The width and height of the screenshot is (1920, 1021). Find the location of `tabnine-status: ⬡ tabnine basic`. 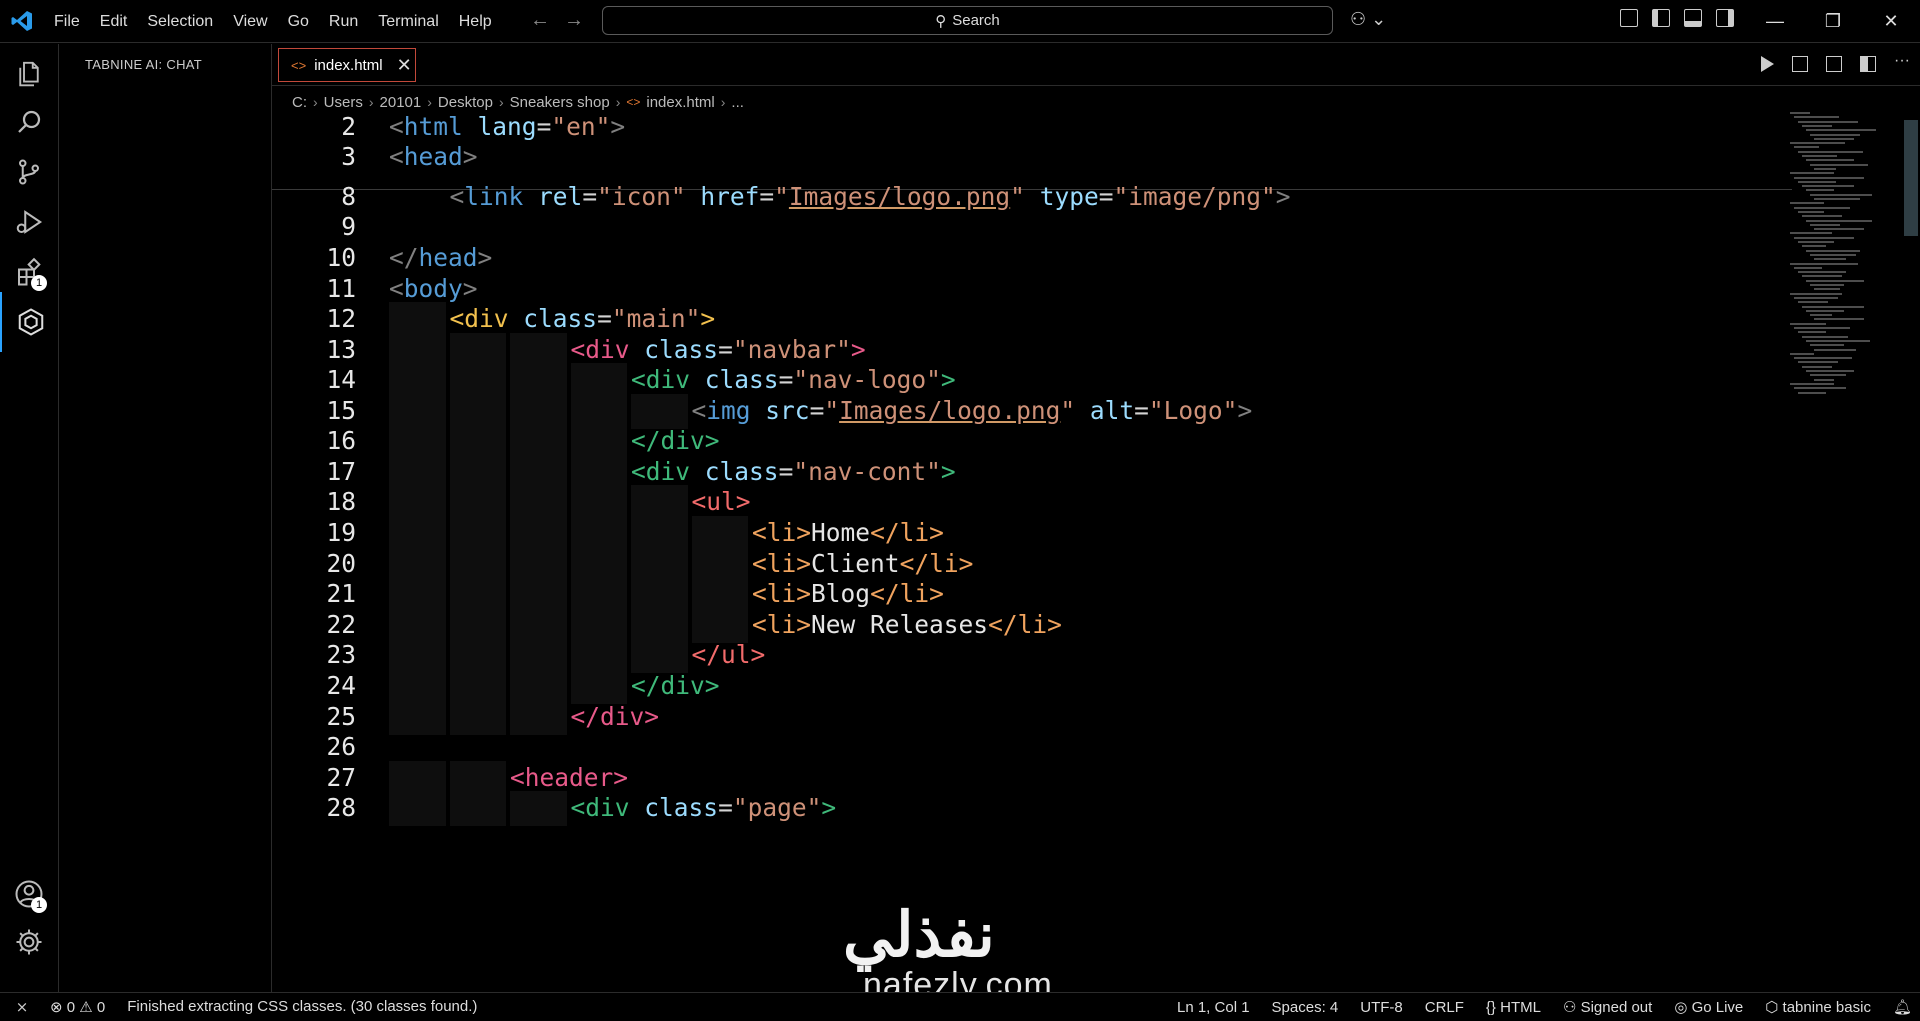

tabnine-status: ⬡ tabnine basic is located at coordinates (1818, 1007).